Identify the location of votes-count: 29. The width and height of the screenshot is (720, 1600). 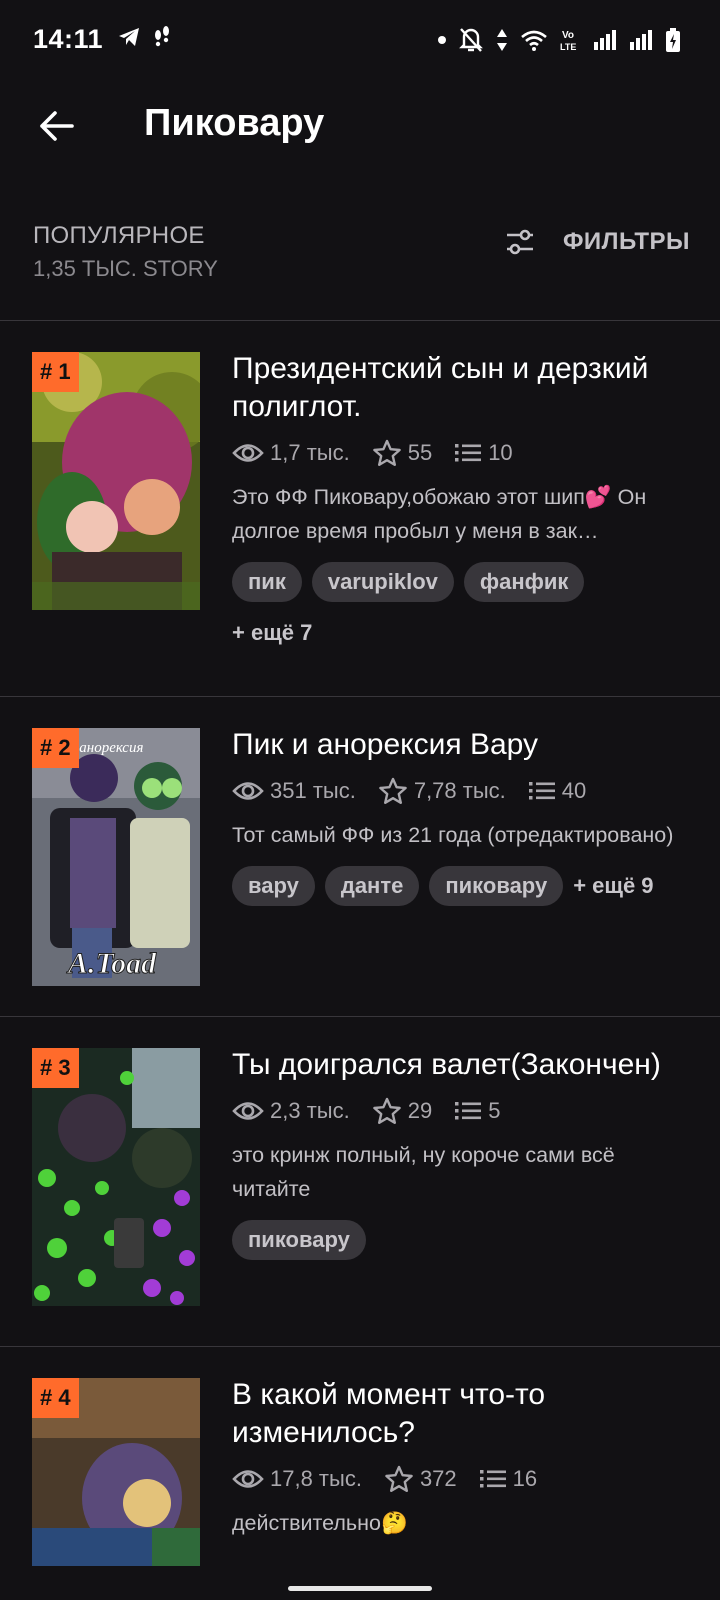
(420, 1110).